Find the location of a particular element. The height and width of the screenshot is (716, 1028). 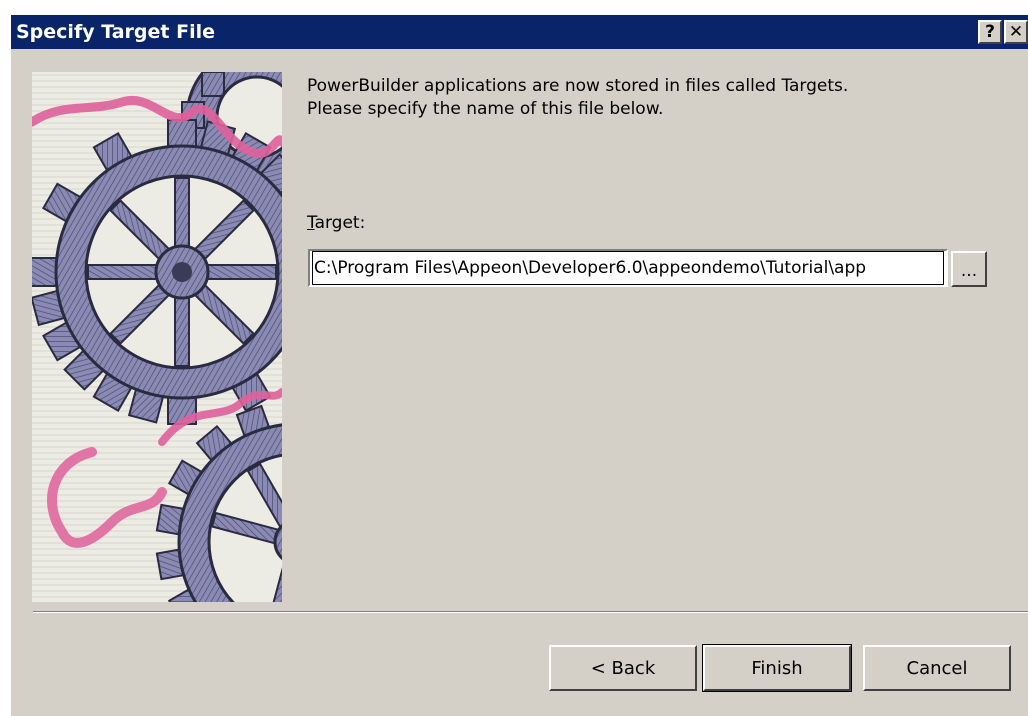

finish-button: Finish is located at coordinates (777, 668).